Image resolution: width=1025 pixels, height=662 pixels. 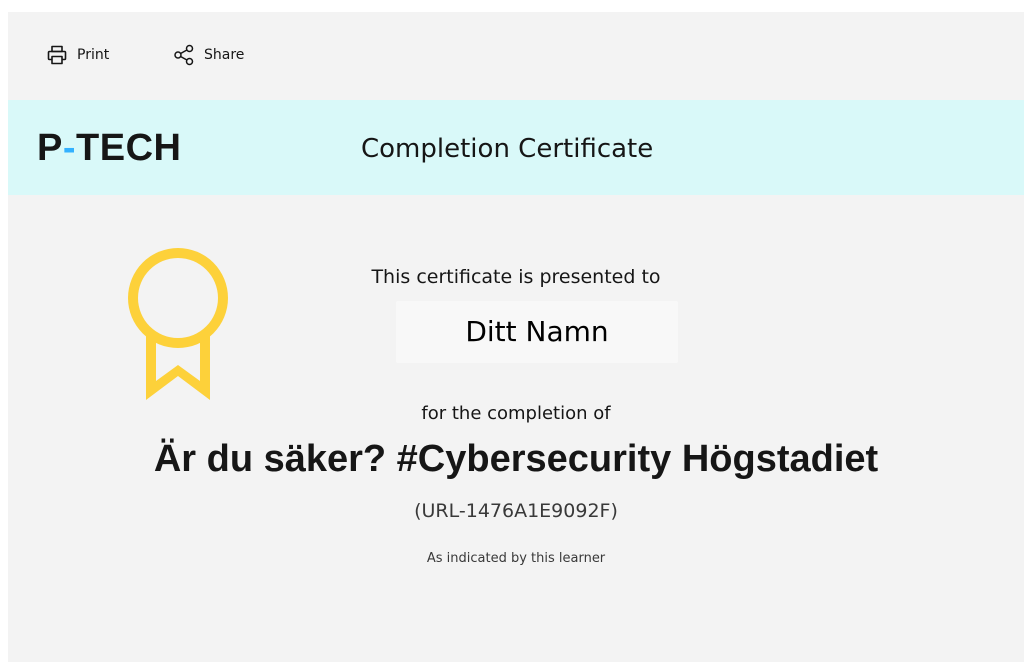 I want to click on print-label: Print, so click(x=93, y=55).